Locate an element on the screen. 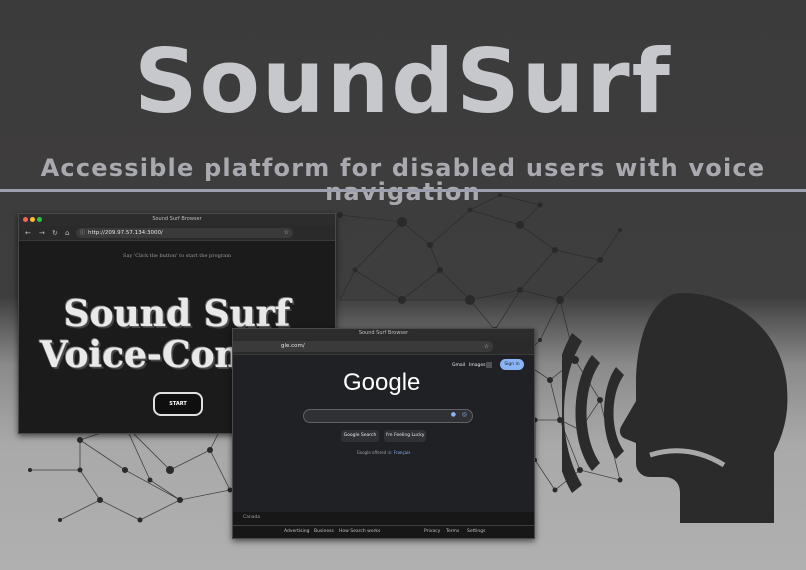 This screenshot has width=806, height=570. google-search-button: Google Search is located at coordinates (360, 436).